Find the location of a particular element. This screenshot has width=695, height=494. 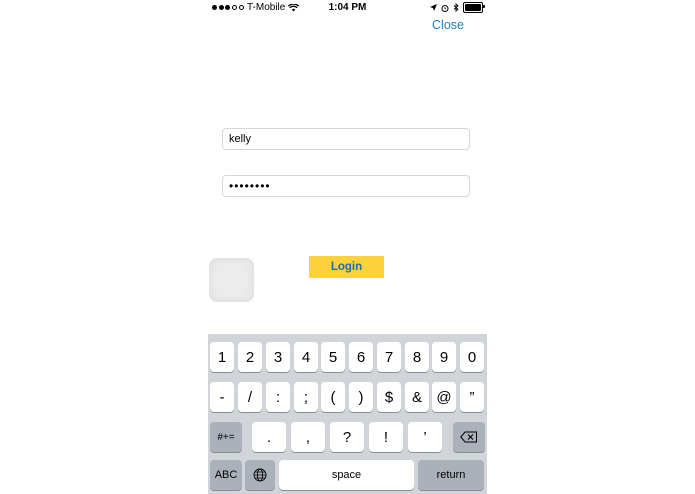

key-8: 8 is located at coordinates (417, 357).